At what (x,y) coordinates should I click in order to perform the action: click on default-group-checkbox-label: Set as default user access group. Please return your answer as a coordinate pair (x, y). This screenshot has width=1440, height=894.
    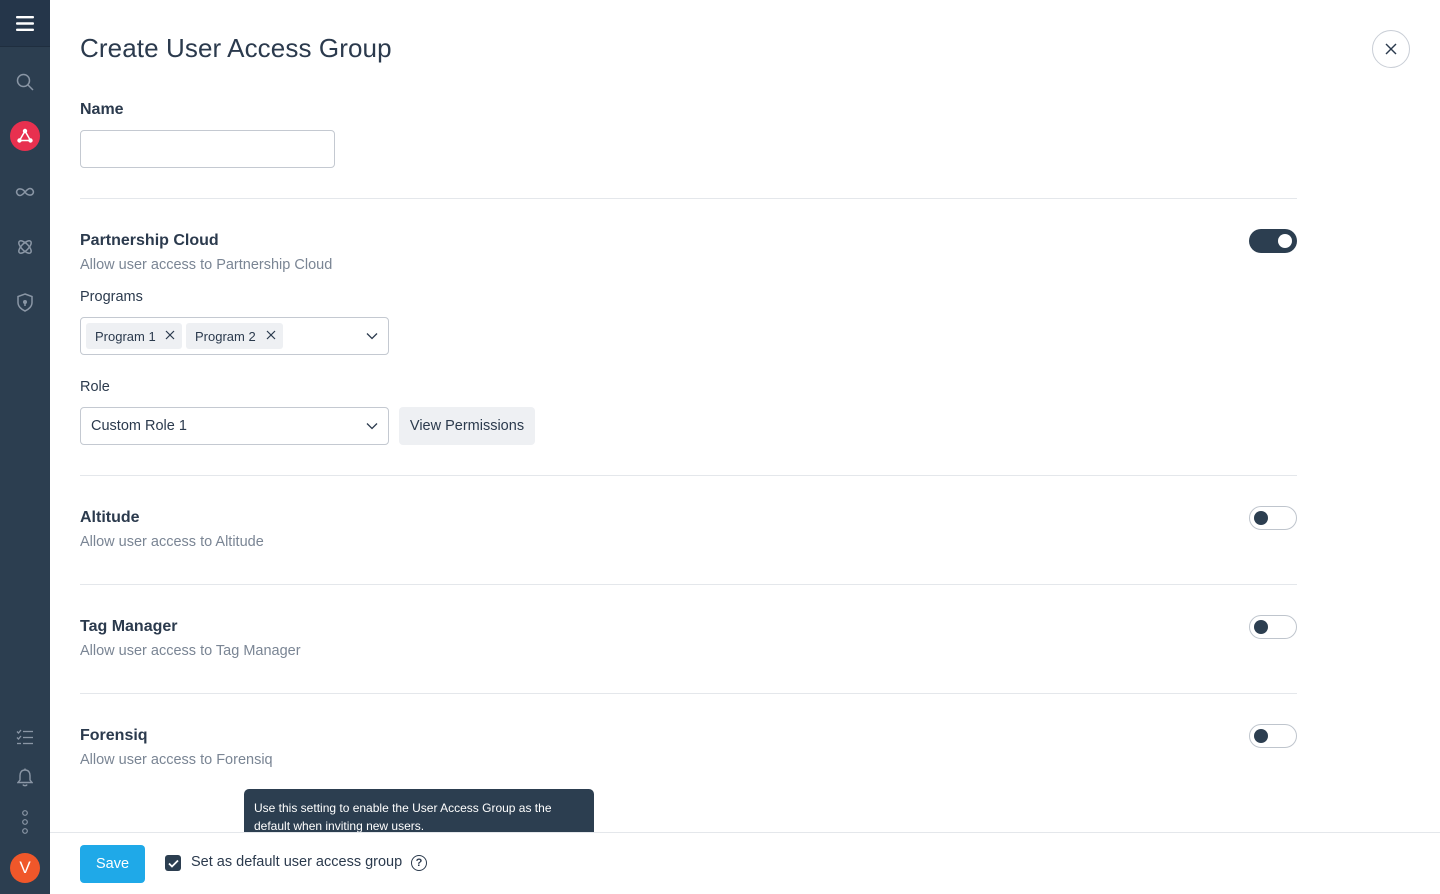
    Looking at the image, I should click on (296, 862).